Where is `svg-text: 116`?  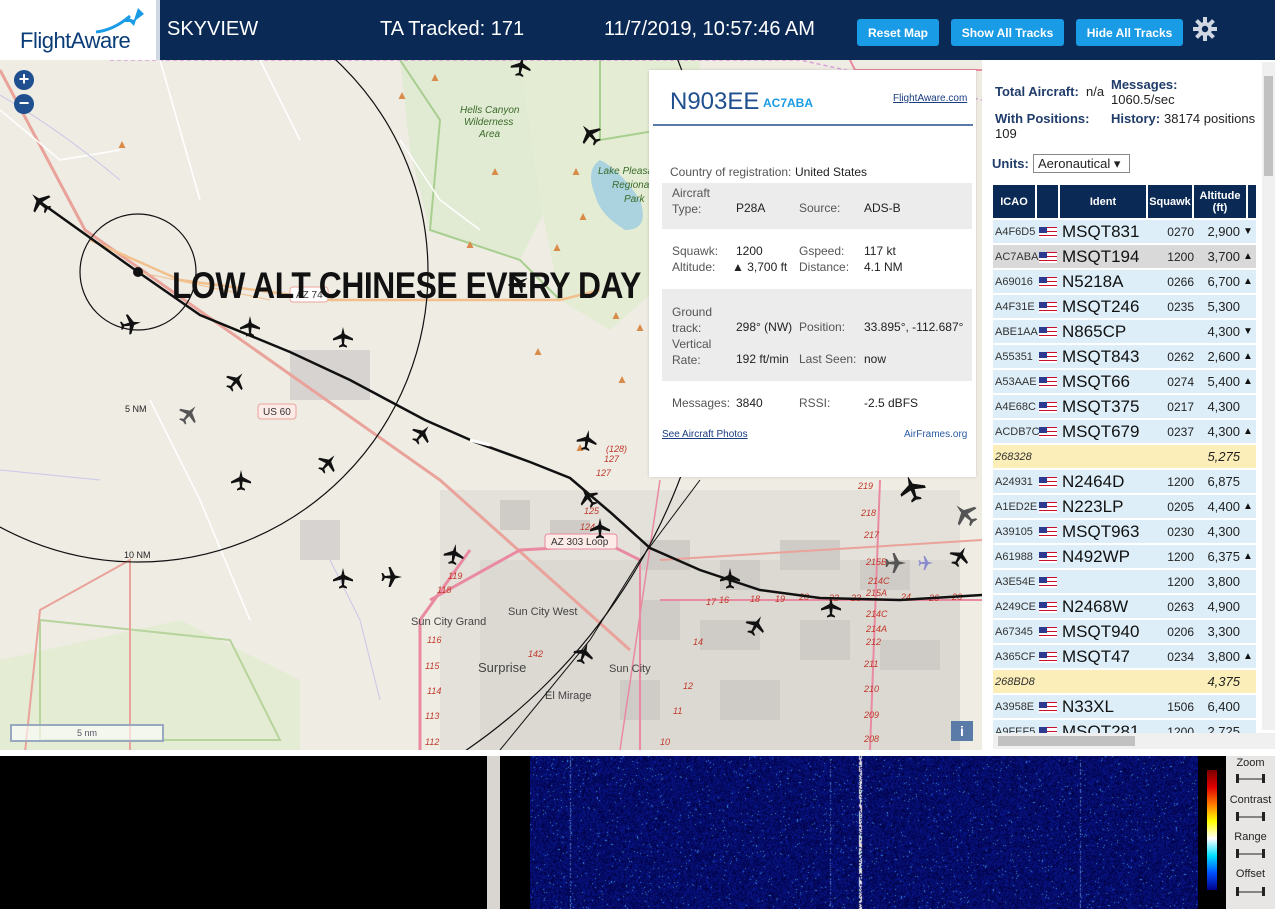
svg-text: 116 is located at coordinates (434, 640).